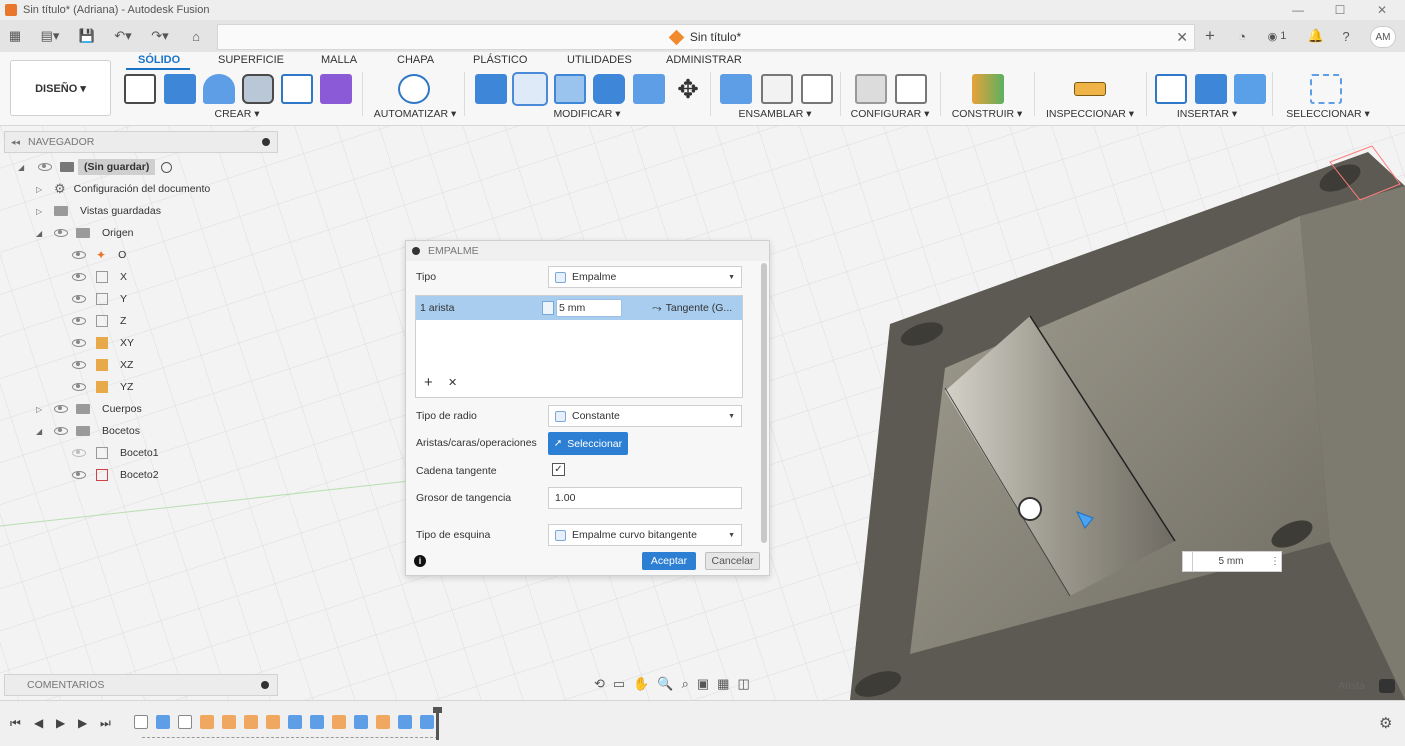  I want to click on step-forward-icon: ▶, so click(82, 723).